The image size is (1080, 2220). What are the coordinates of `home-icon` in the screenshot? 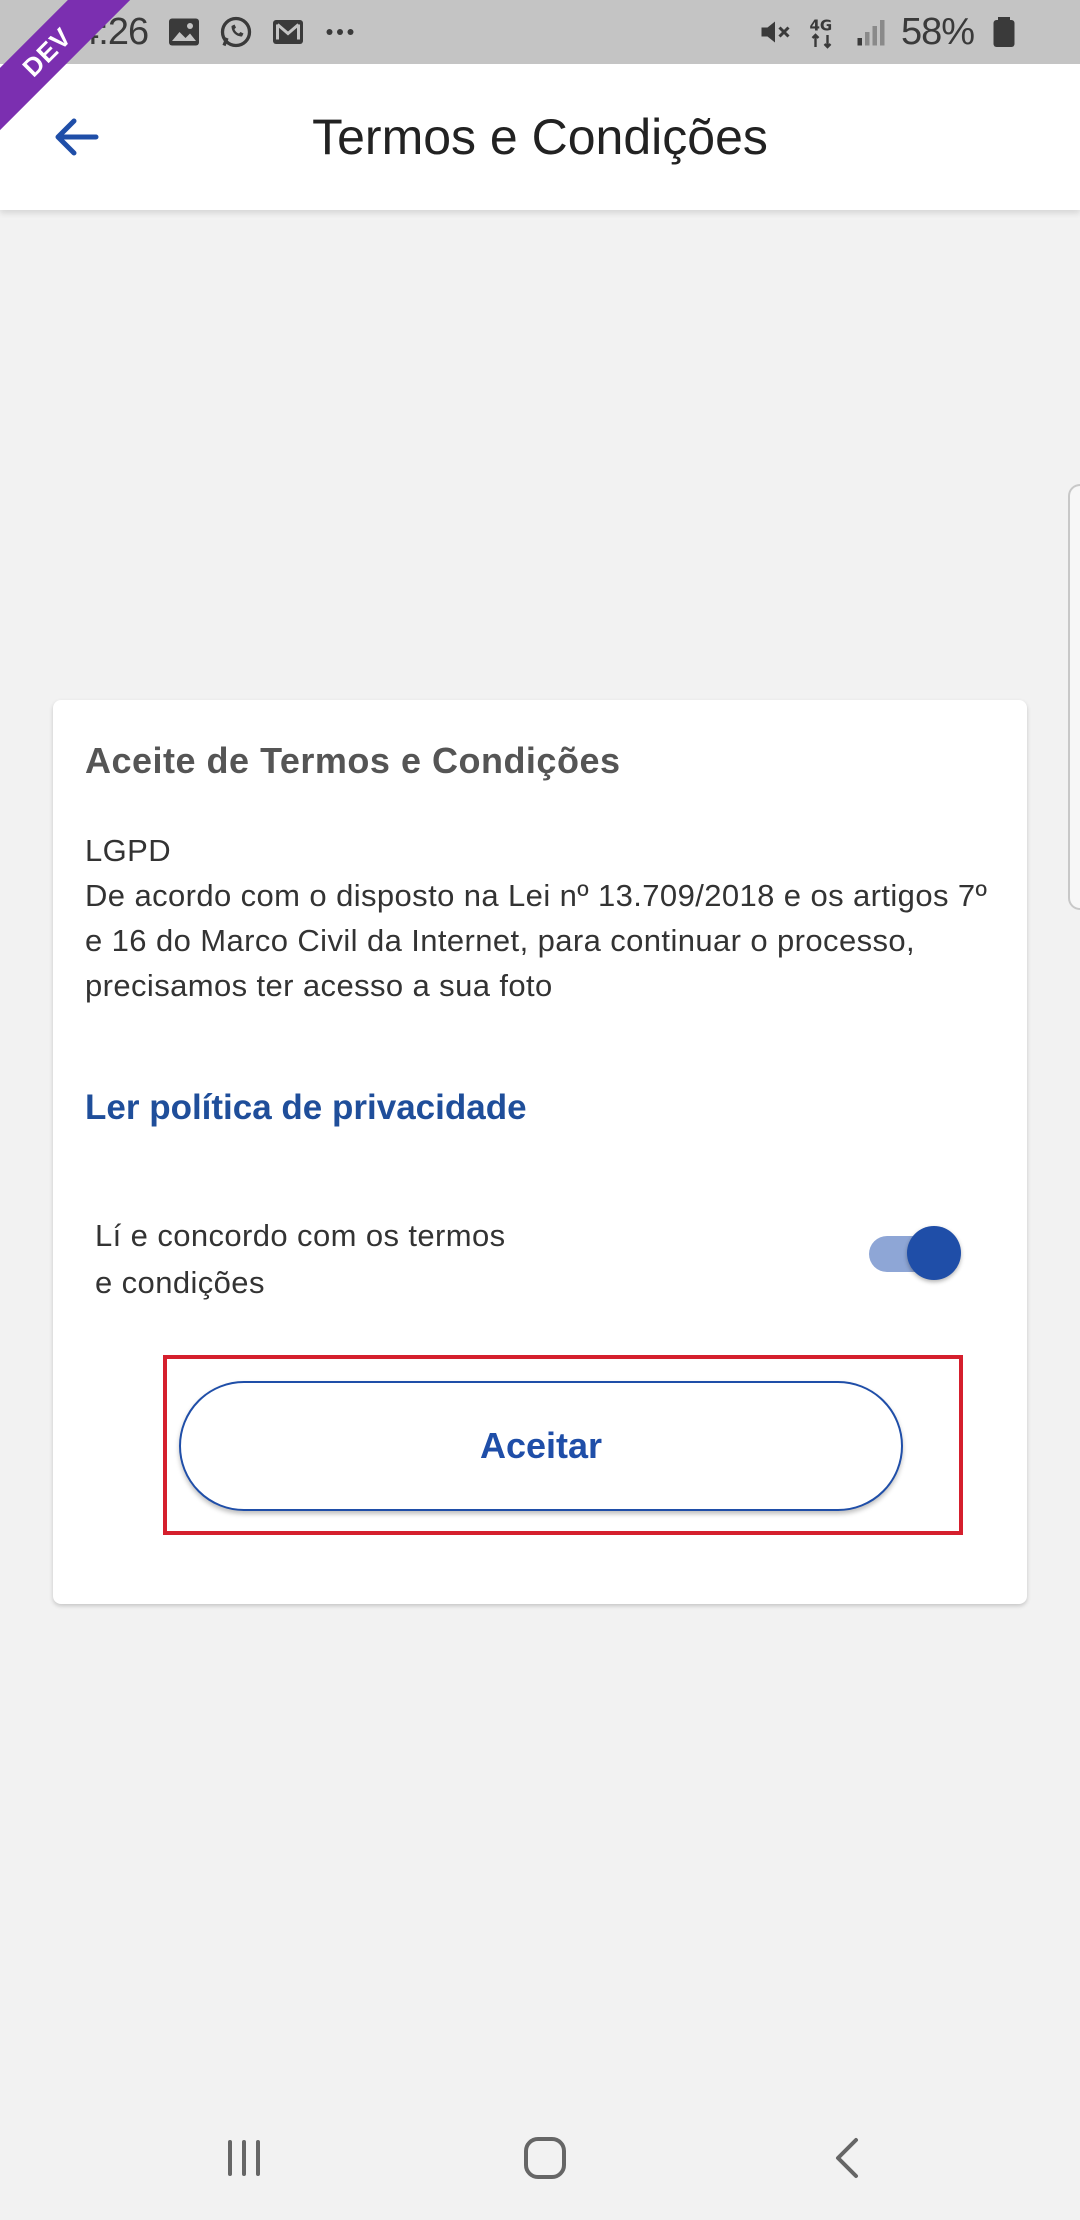 It's located at (545, 2158).